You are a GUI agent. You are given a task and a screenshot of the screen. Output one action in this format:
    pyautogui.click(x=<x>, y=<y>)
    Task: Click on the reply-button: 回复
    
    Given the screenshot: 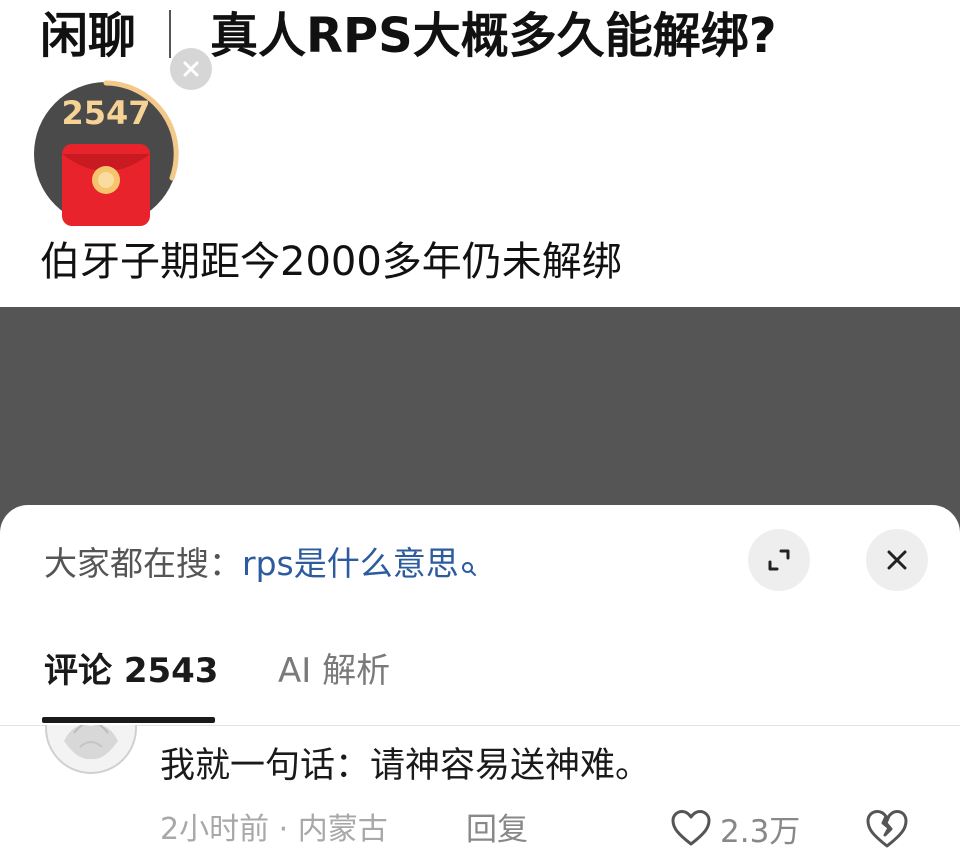 What is the action you would take?
    pyautogui.click(x=497, y=830)
    